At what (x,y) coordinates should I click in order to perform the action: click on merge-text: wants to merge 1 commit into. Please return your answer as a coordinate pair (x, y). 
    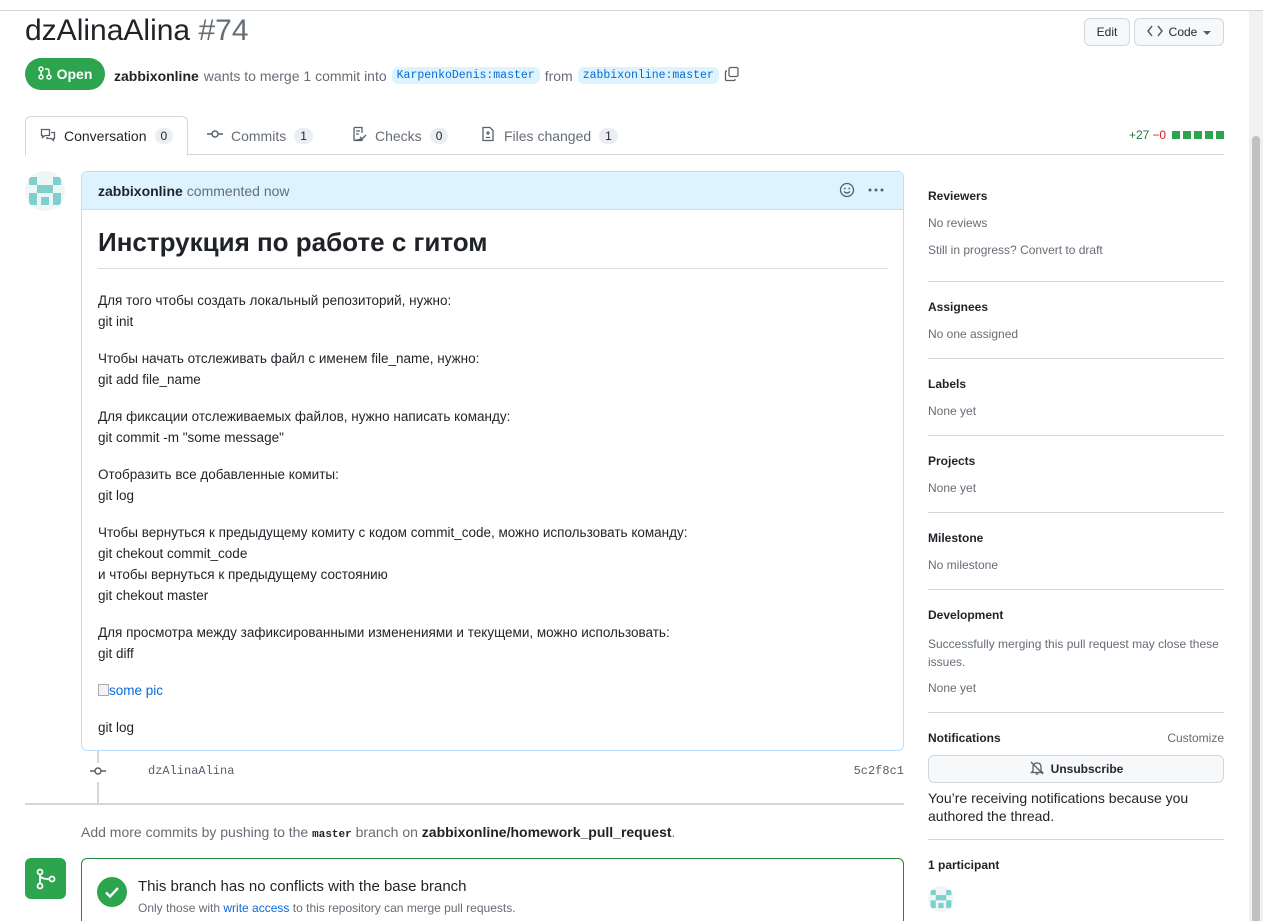
    Looking at the image, I should click on (295, 75).